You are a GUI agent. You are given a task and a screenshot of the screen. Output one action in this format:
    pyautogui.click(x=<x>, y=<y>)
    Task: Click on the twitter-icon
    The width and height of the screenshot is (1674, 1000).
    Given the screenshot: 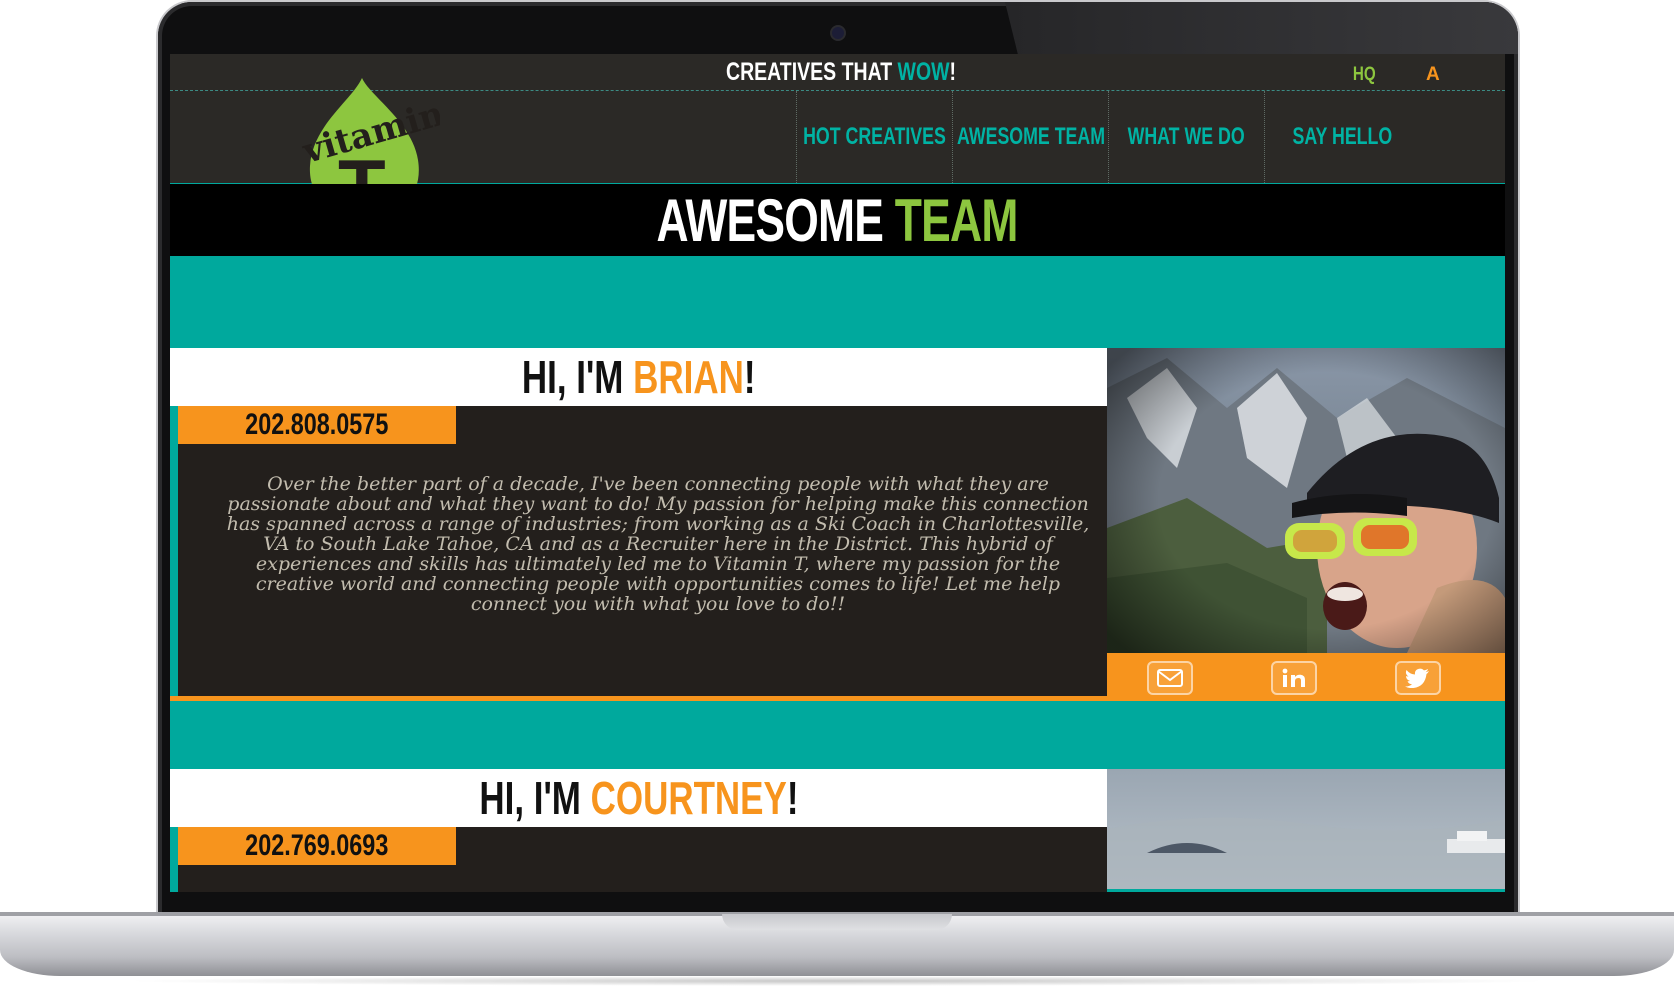 What is the action you would take?
    pyautogui.click(x=1418, y=678)
    